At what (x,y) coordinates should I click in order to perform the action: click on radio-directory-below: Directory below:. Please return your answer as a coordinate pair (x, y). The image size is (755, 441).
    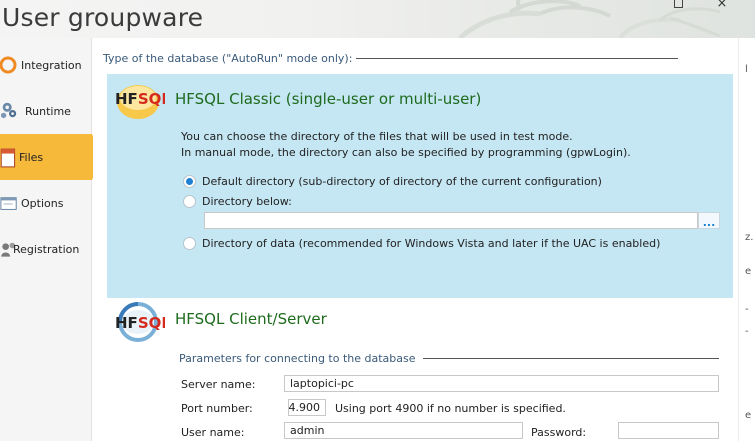
    Looking at the image, I should click on (237, 201).